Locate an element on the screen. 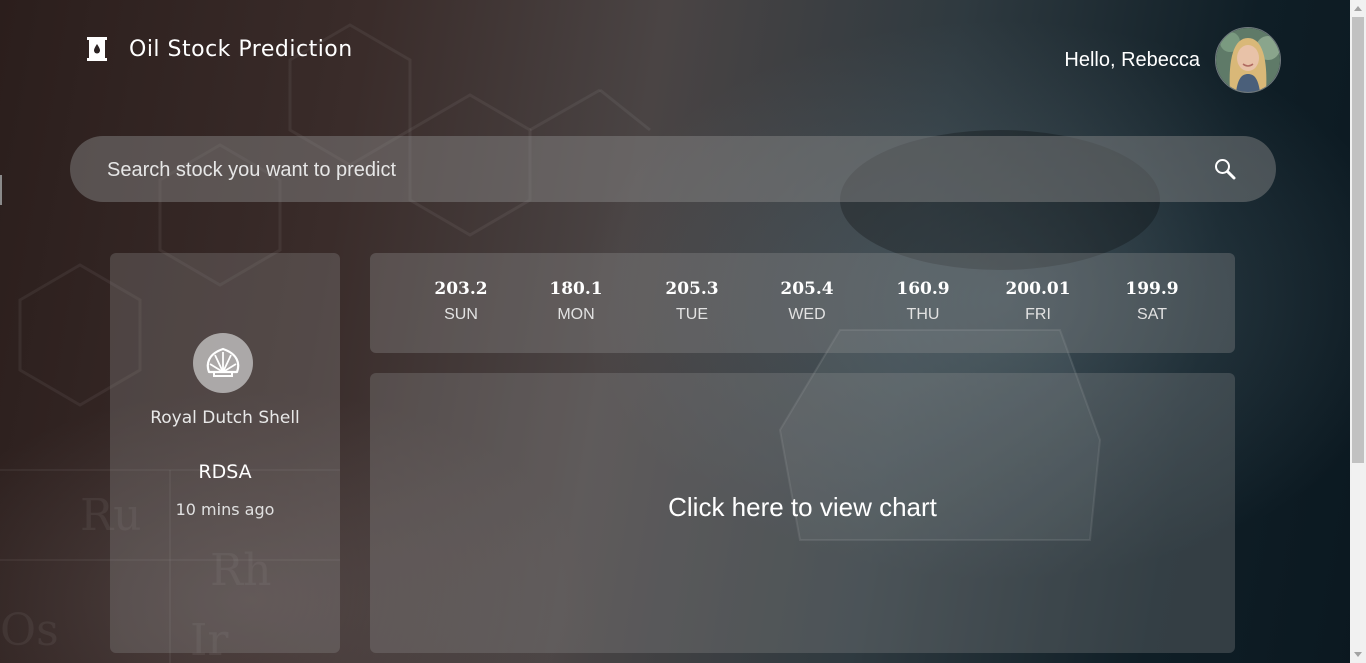 The height and width of the screenshot is (663, 1366). scroll-up-icon is located at coordinates (1358, 8).